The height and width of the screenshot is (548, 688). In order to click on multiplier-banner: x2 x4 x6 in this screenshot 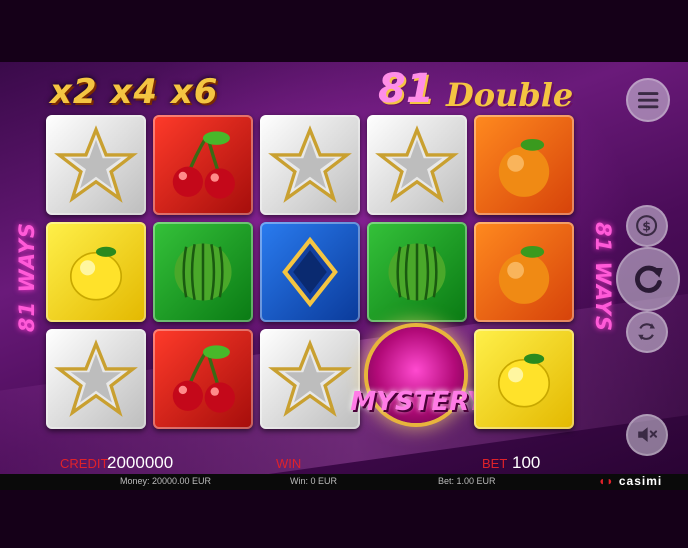, I will do `click(134, 92)`.